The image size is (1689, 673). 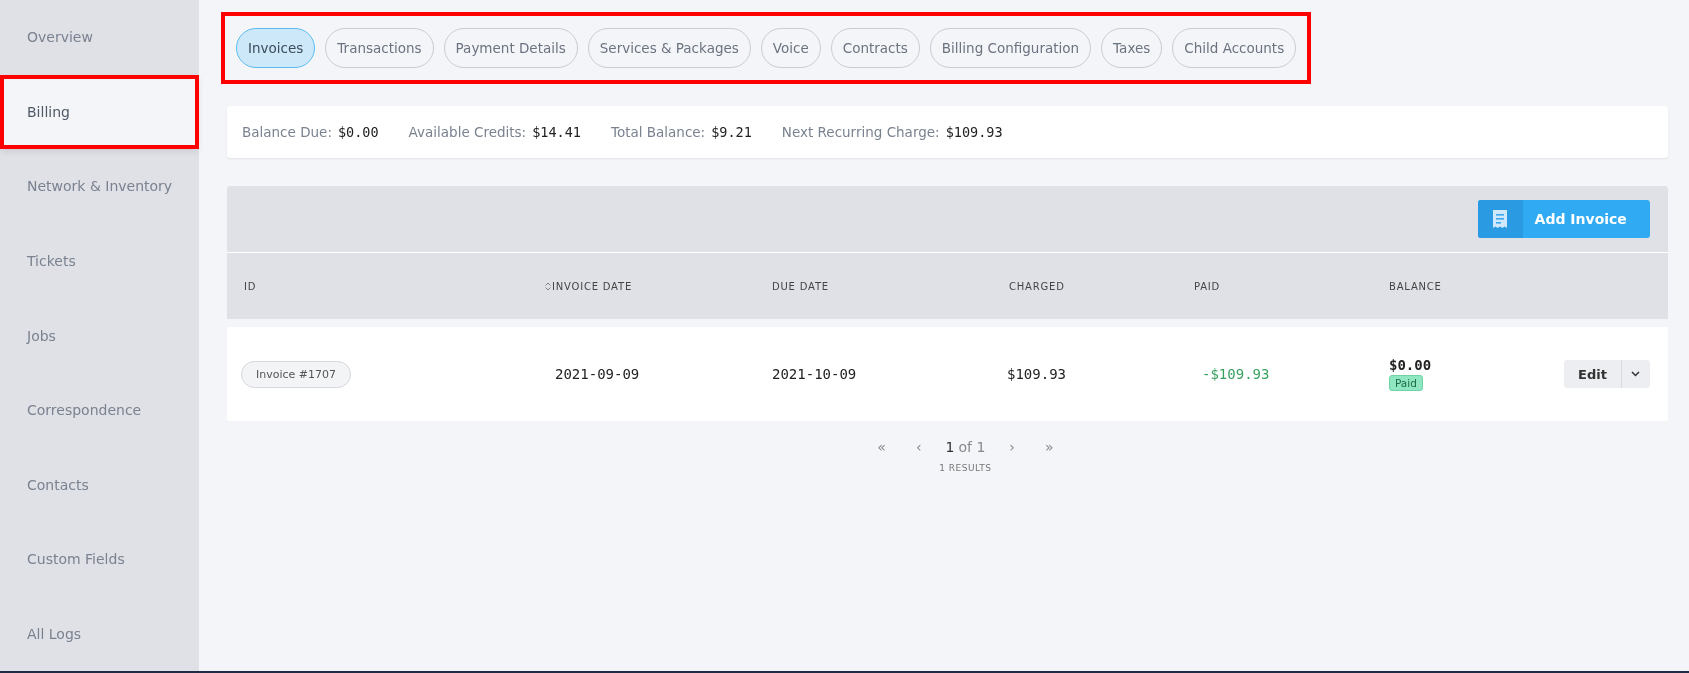 I want to click on receipt-icon, so click(x=1500, y=219).